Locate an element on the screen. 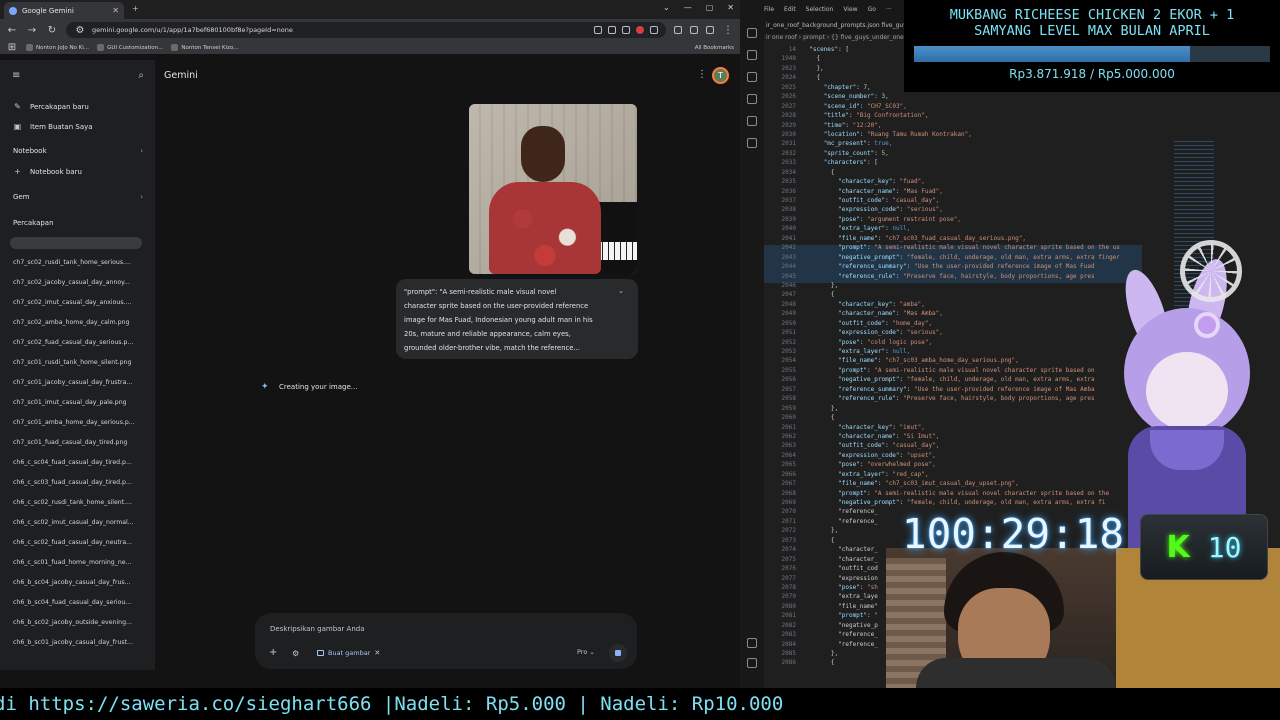  sidebar-chat-item: ch7_sc02_amba_home_day_calm.png is located at coordinates (78, 329).